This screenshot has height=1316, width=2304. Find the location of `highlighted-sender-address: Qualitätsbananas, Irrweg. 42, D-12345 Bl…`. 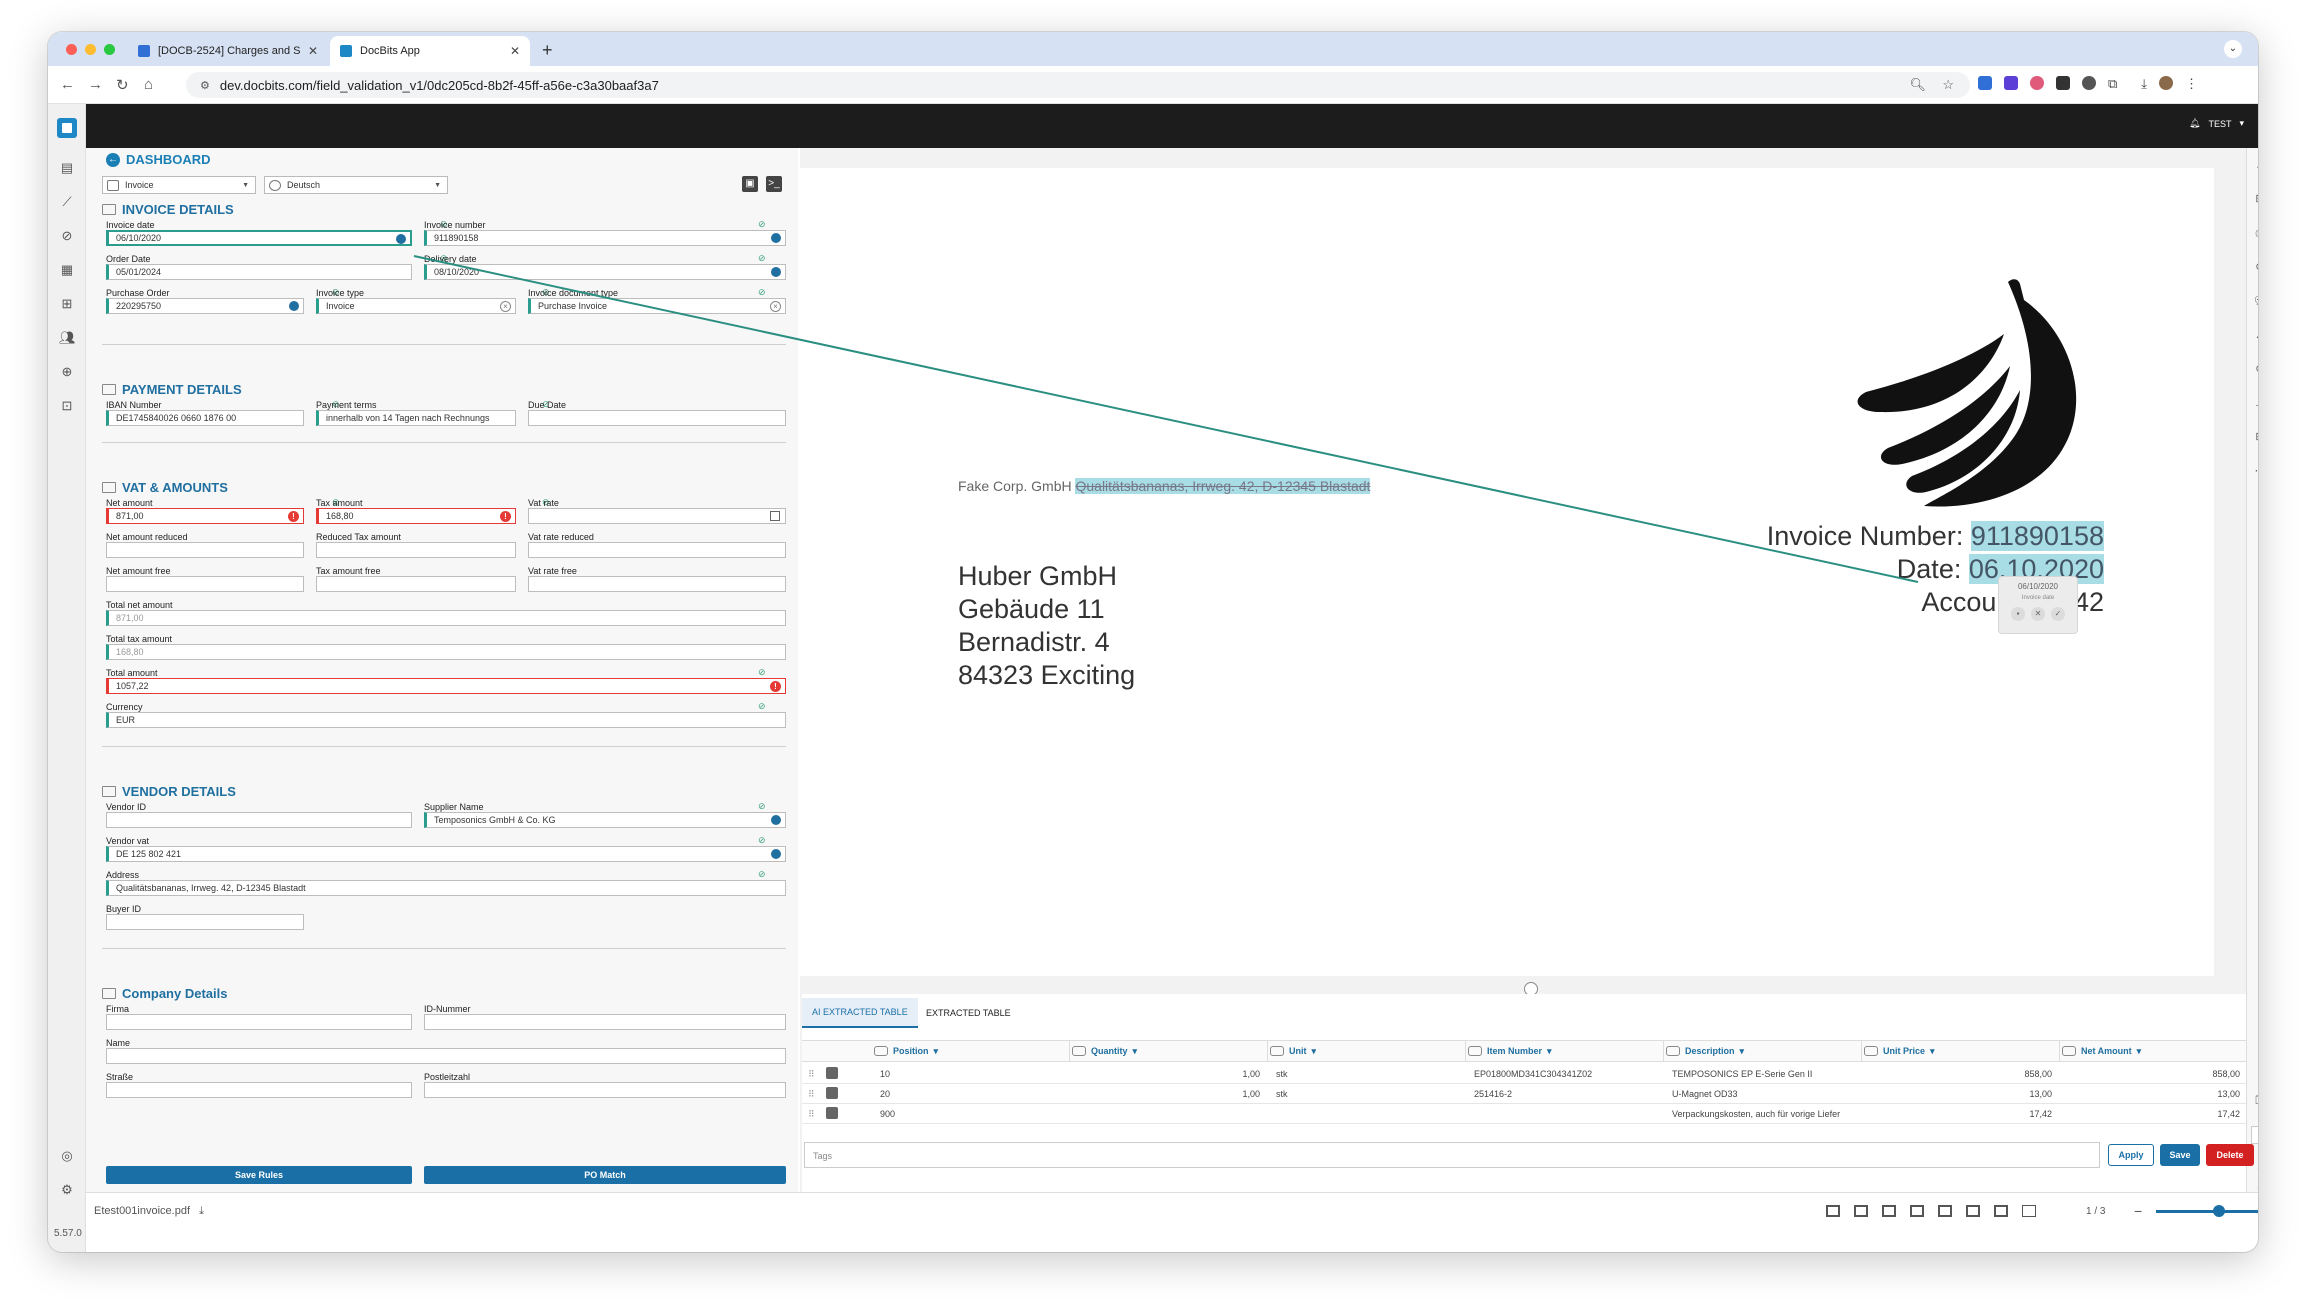

highlighted-sender-address: Qualitätsbananas, Irrweg. 42, D-12345 Bl… is located at coordinates (1223, 486).